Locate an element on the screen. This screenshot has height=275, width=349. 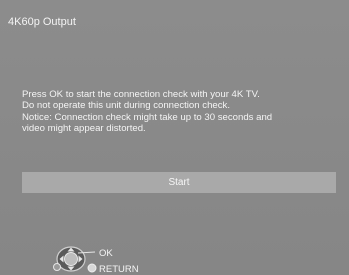
return-hint-label: RETURN is located at coordinates (119, 269).